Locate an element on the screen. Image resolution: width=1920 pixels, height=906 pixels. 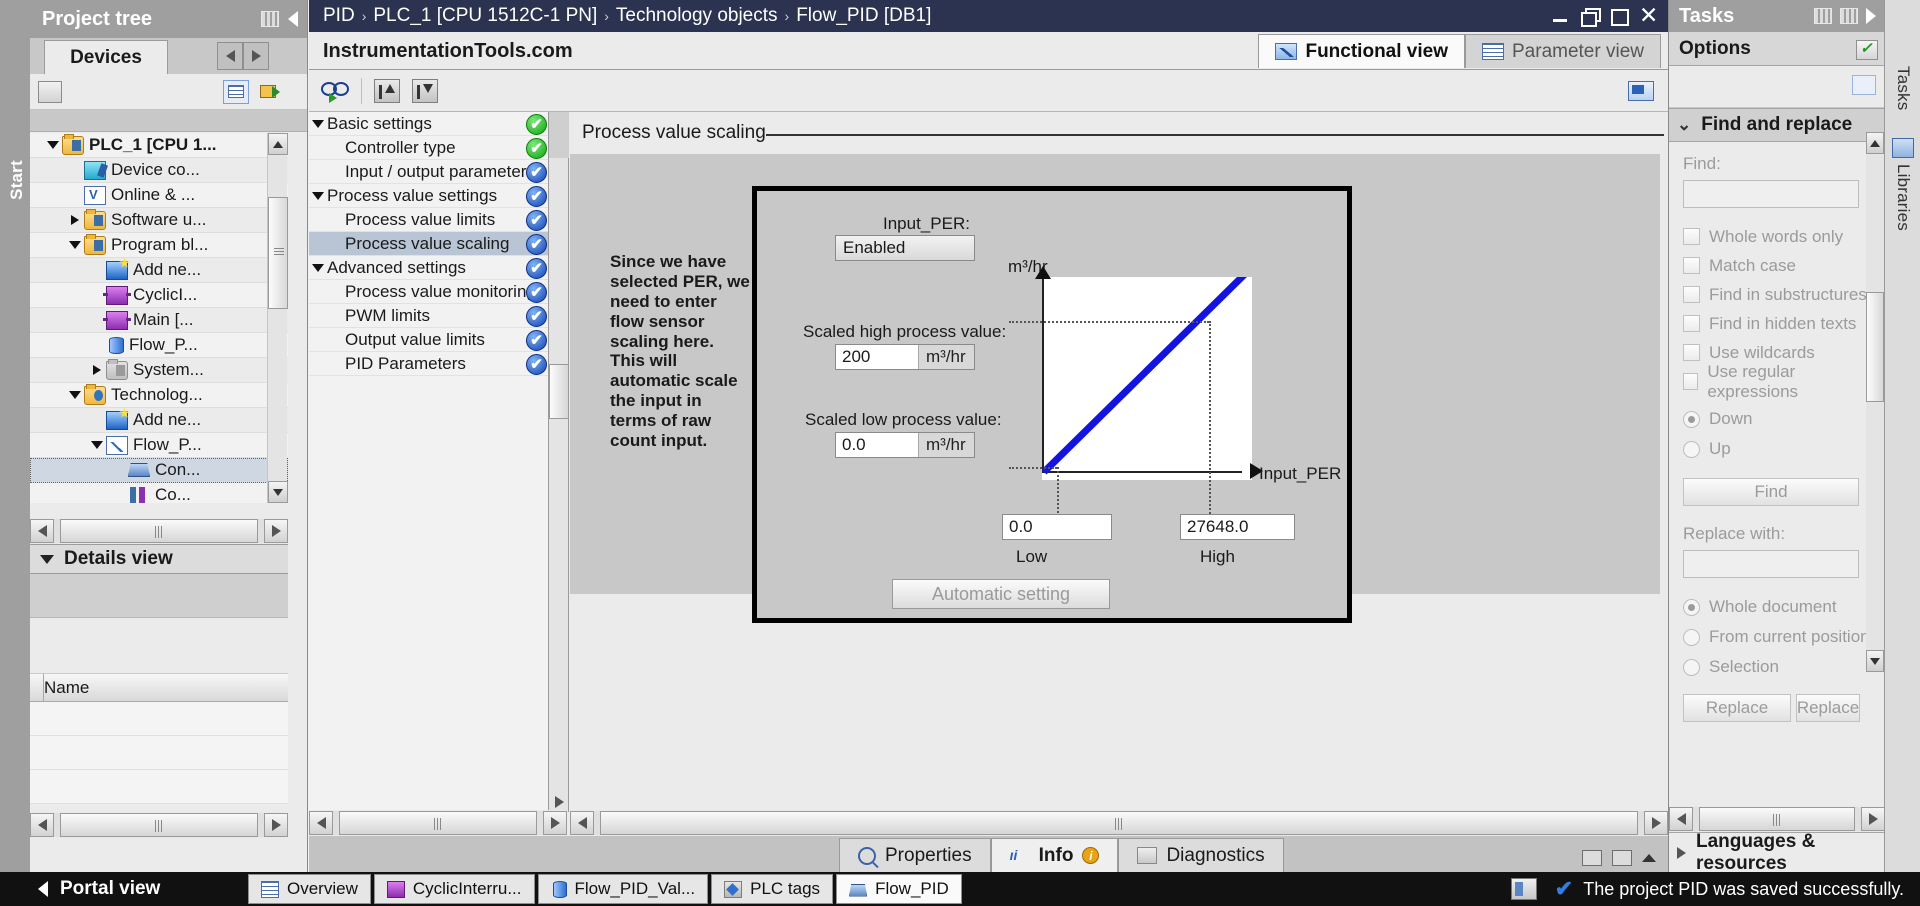
taskbar-button-flow-pid: Flow_PID is located at coordinates (899, 889).